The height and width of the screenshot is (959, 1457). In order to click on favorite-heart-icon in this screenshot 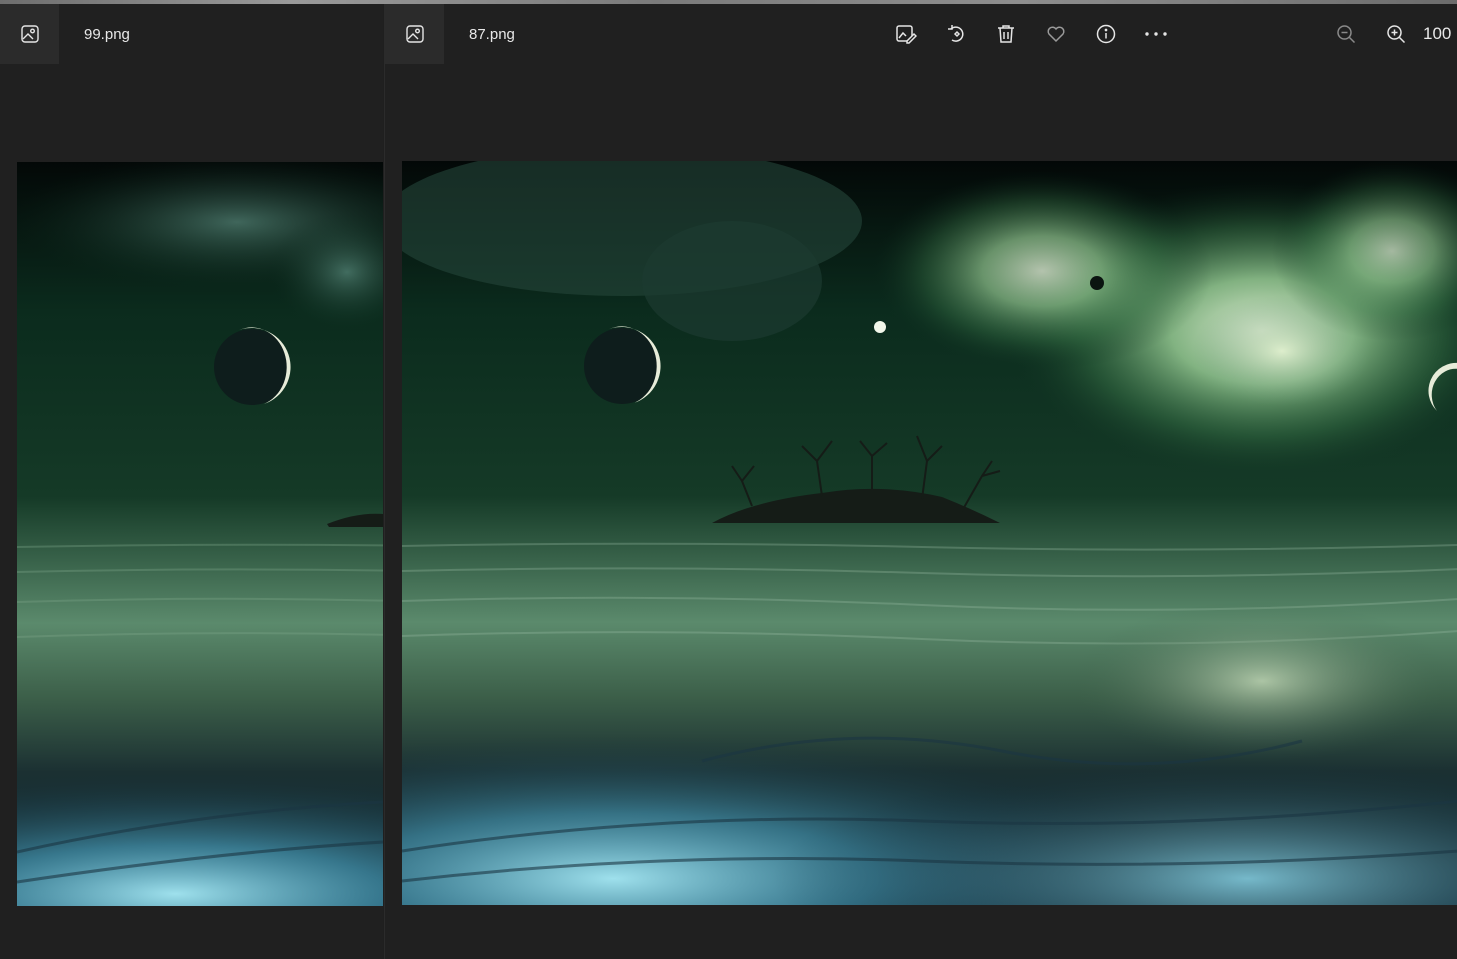, I will do `click(1056, 34)`.